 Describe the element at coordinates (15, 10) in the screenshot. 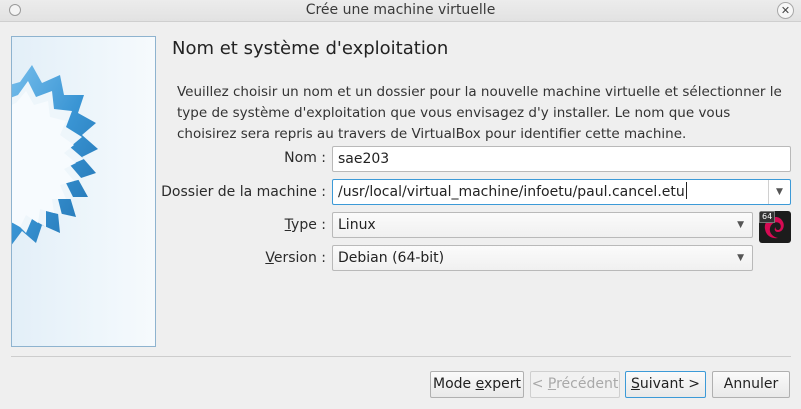

I see `window-menu-icon` at that location.